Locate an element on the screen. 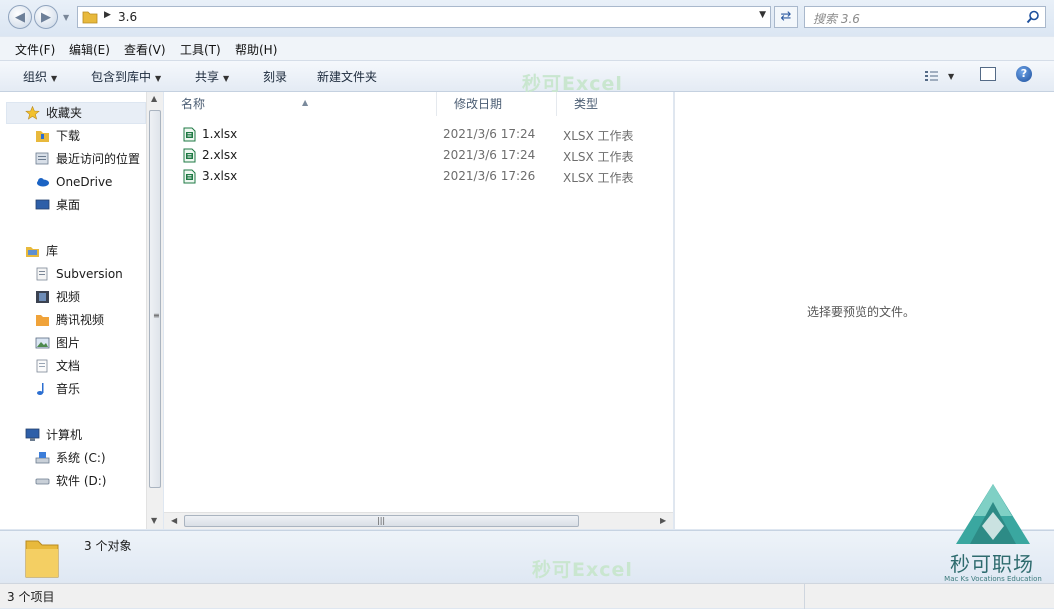 The width and height of the screenshot is (1054, 609). nav-label: 图片 is located at coordinates (68, 343).